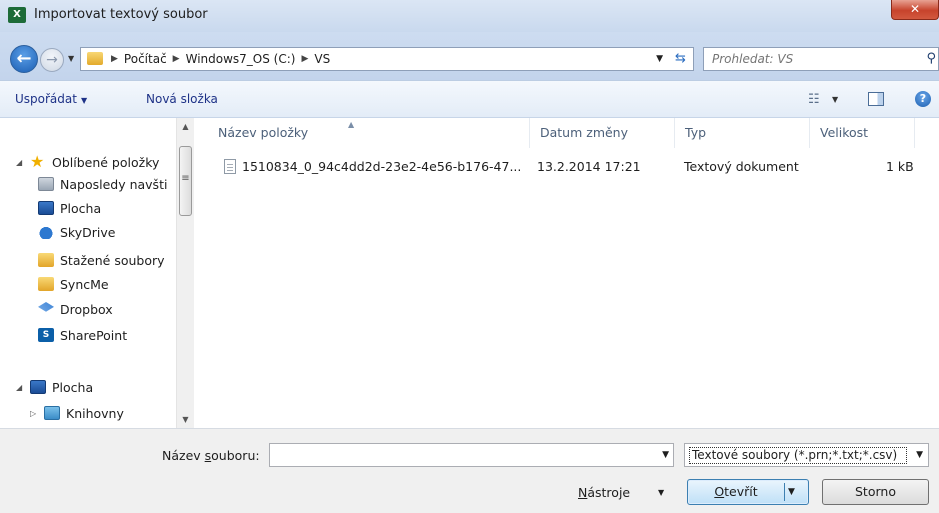 The image size is (939, 513). I want to click on collapsed-icon: ▷, so click(34, 413).